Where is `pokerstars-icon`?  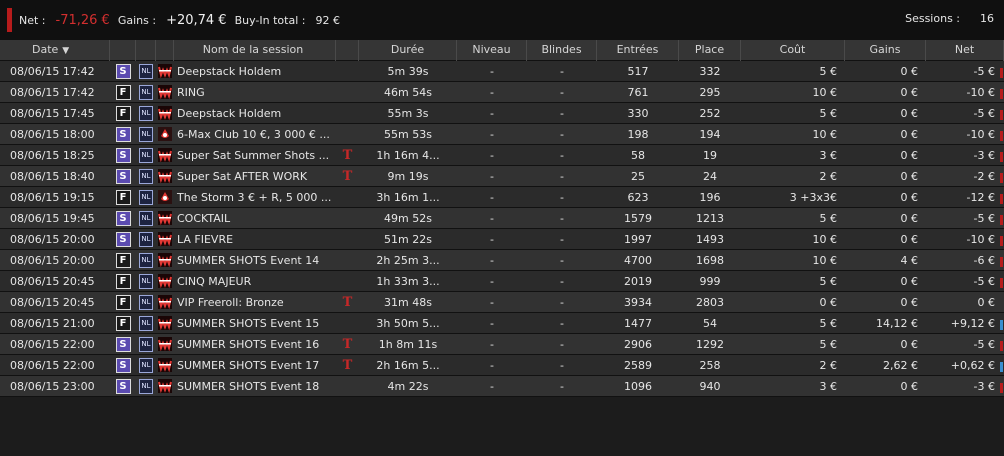 pokerstars-icon is located at coordinates (165, 134).